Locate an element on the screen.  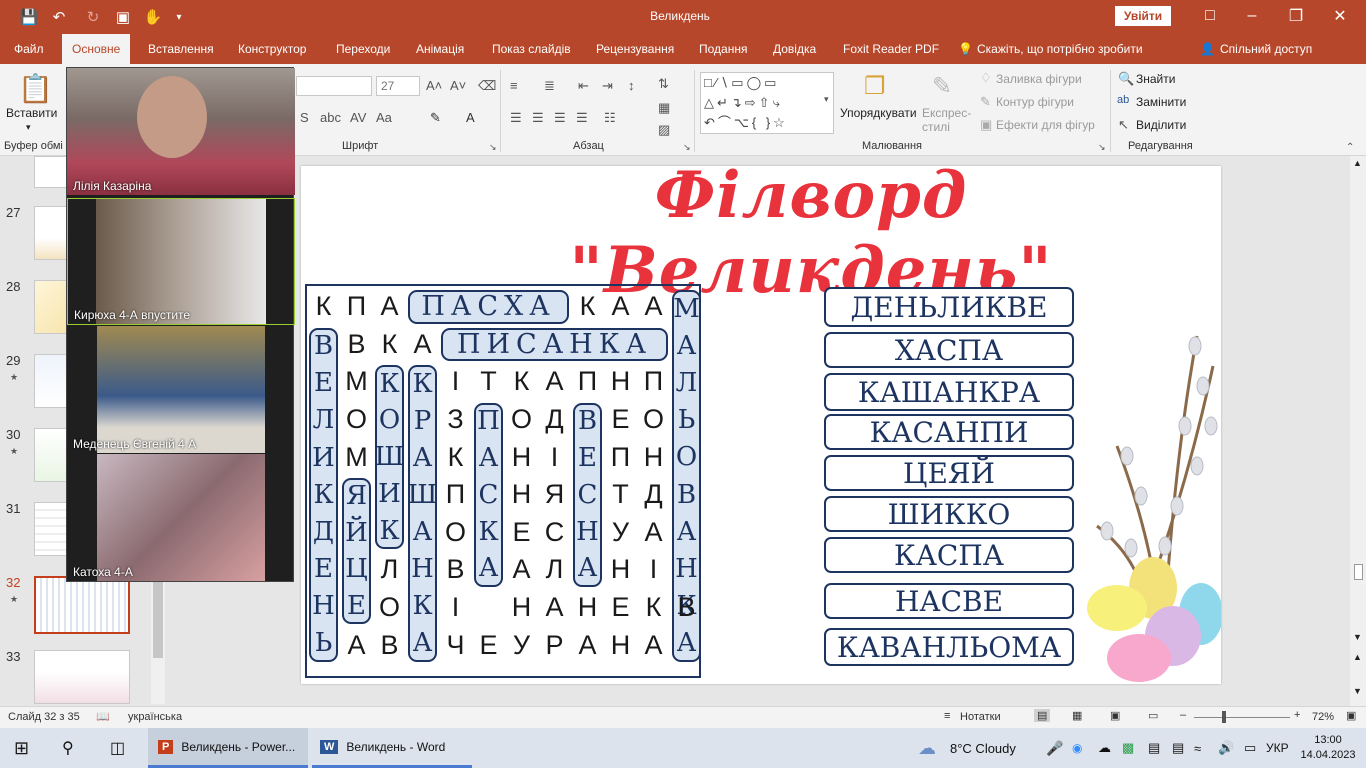
align-center-icon: ☰ is located at coordinates (538, 118).